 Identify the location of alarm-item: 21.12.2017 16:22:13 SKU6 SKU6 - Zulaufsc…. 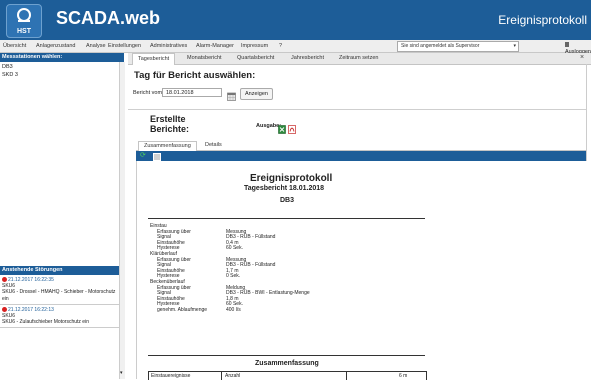
(62, 317).